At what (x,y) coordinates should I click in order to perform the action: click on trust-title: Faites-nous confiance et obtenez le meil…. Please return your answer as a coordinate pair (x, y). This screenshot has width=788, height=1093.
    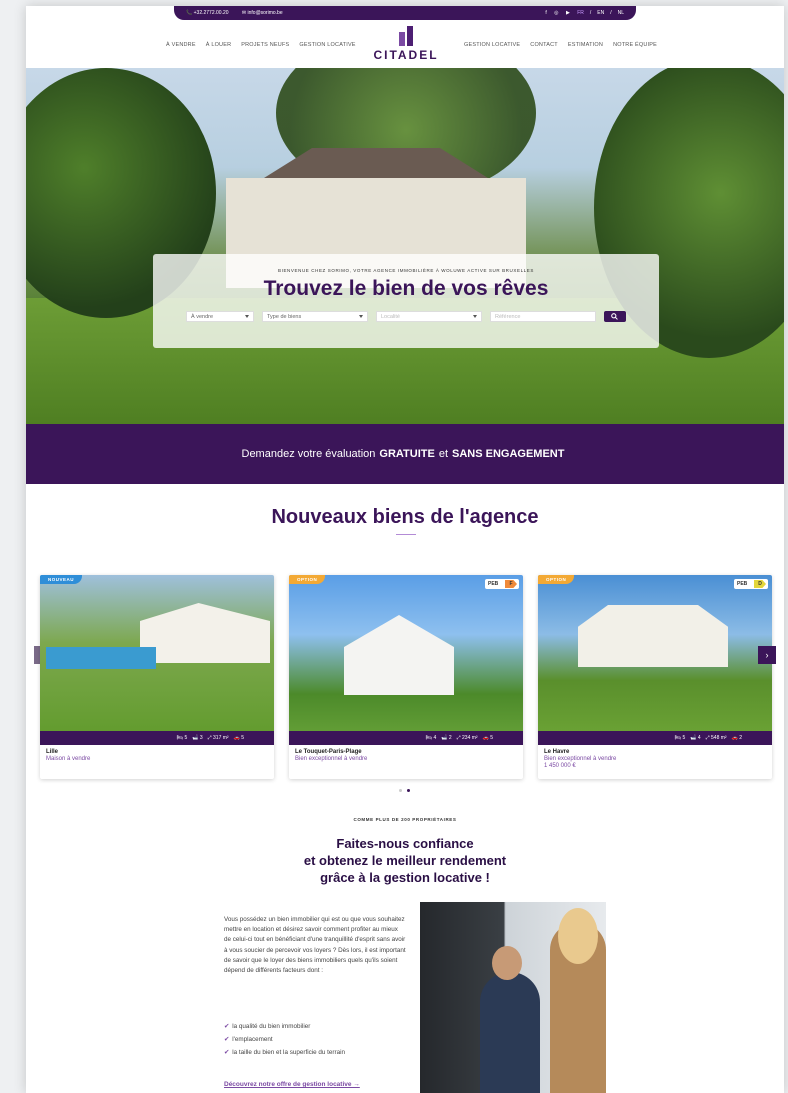
    Looking at the image, I should click on (405, 860).